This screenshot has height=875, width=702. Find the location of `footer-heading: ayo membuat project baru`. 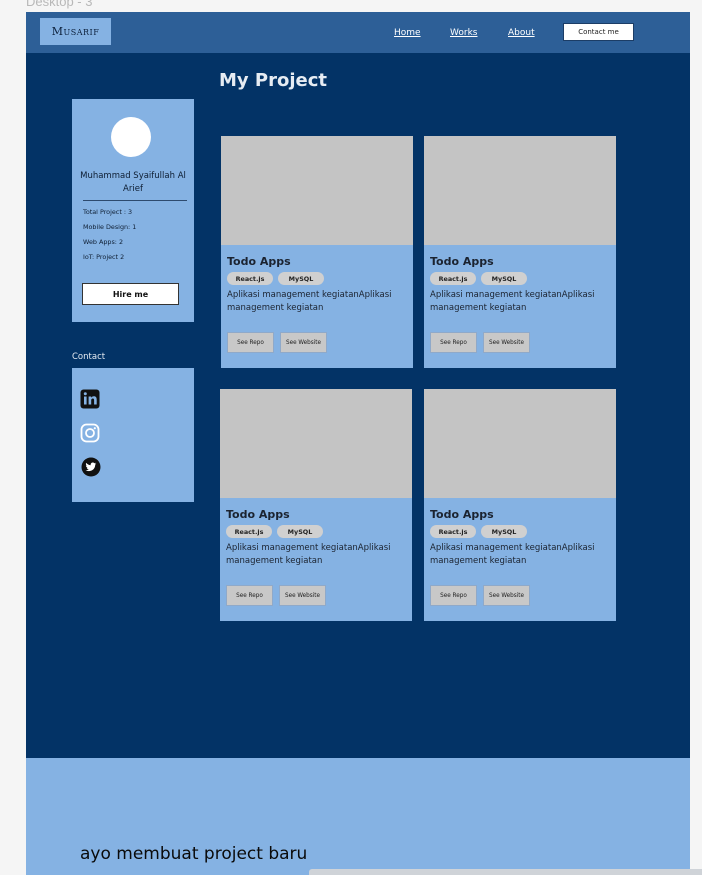

footer-heading: ayo membuat project baru is located at coordinates (194, 854).